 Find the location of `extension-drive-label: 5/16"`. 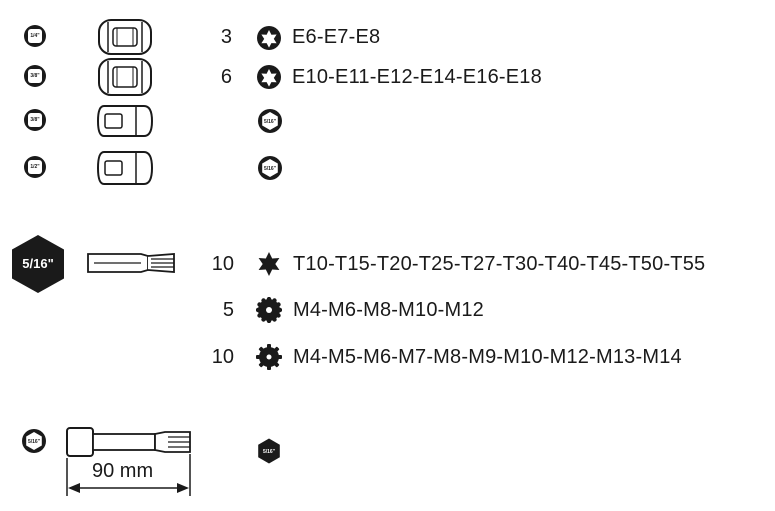

extension-drive-label: 5/16" is located at coordinates (34, 442).